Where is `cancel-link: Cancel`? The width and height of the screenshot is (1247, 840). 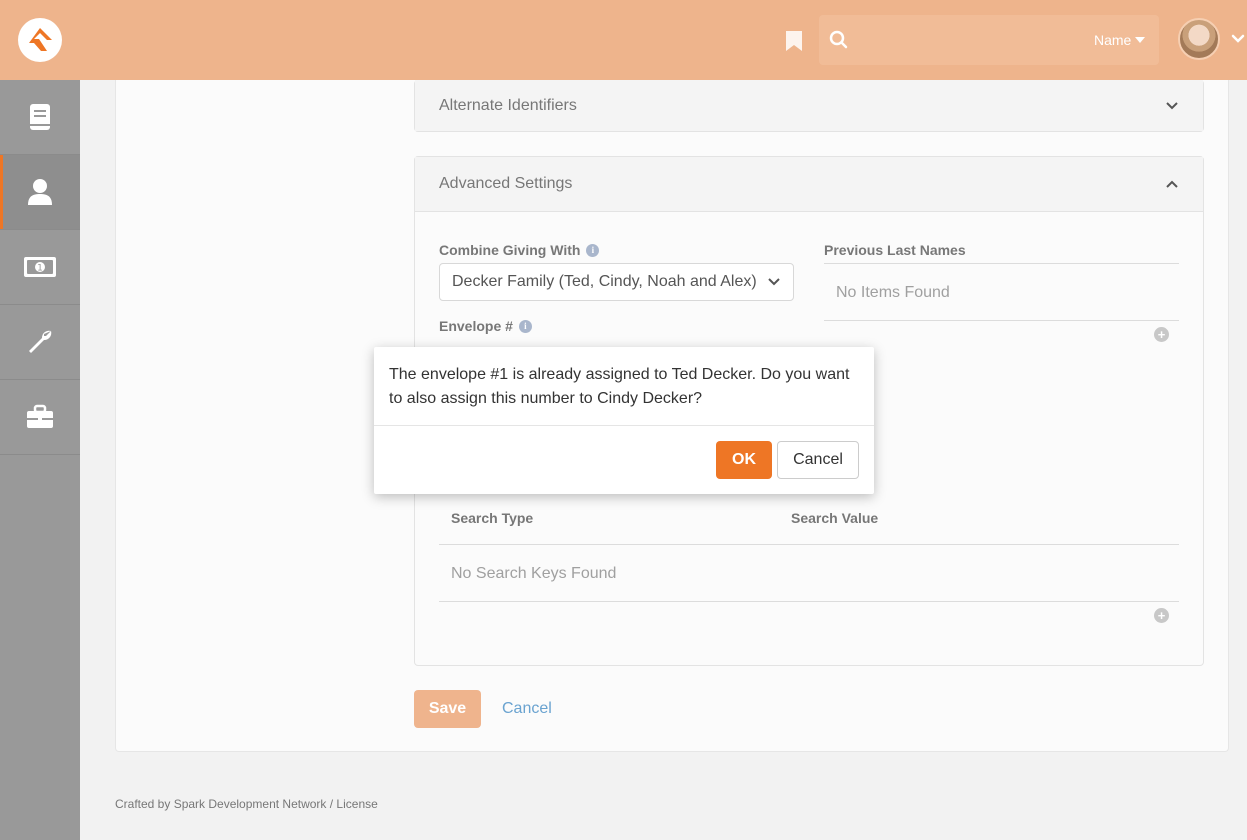 cancel-link: Cancel is located at coordinates (527, 709).